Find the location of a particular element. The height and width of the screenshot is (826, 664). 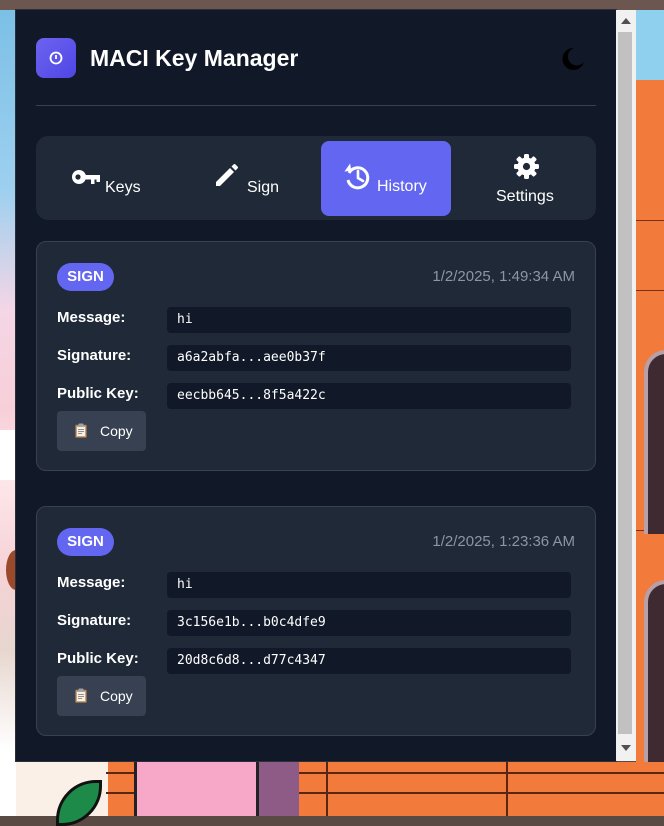

page-background-right is located at coordinates (650, 413).